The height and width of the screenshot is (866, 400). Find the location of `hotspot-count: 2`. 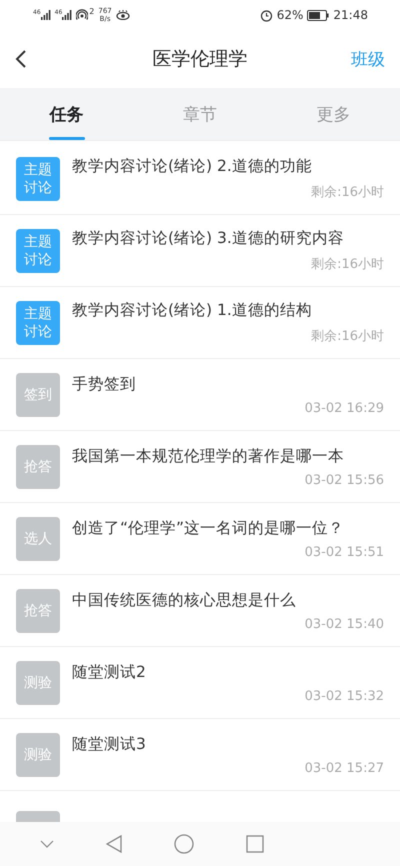

hotspot-count: 2 is located at coordinates (91, 11).